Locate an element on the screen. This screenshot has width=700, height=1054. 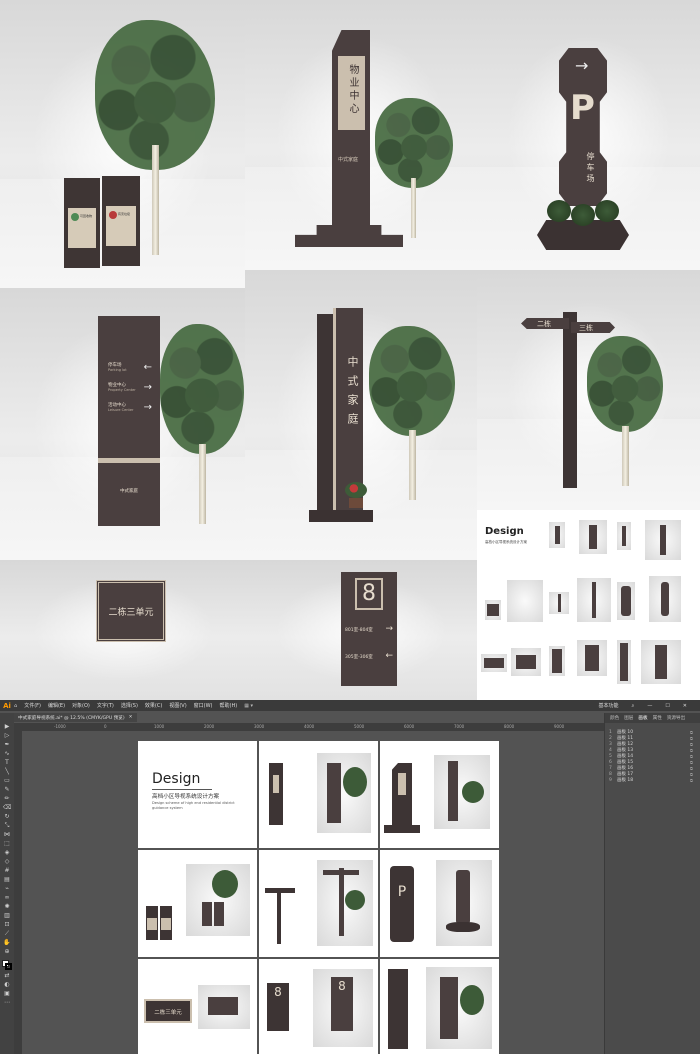
render-property-sign: 物业中心 中式家庭 is located at coordinates (361, 135).